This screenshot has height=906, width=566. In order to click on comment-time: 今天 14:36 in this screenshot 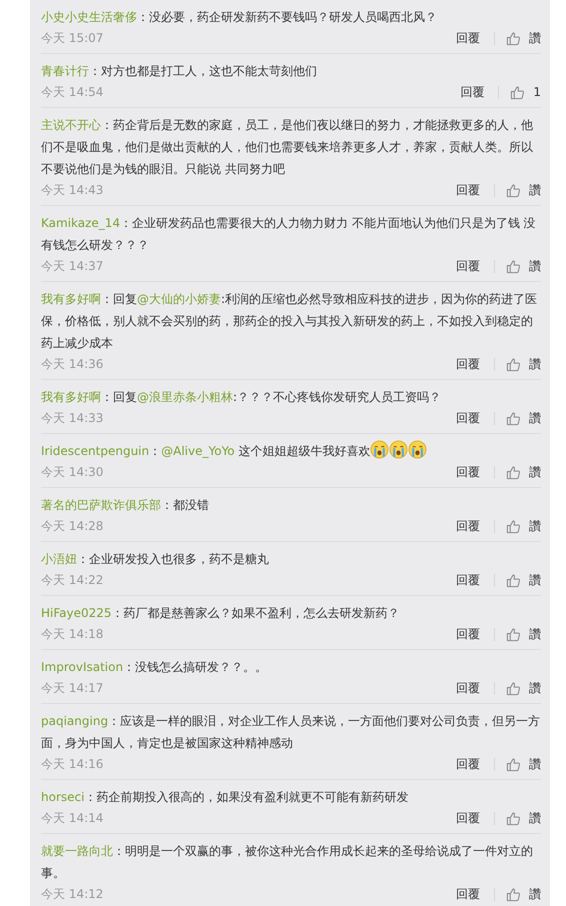, I will do `click(72, 364)`.